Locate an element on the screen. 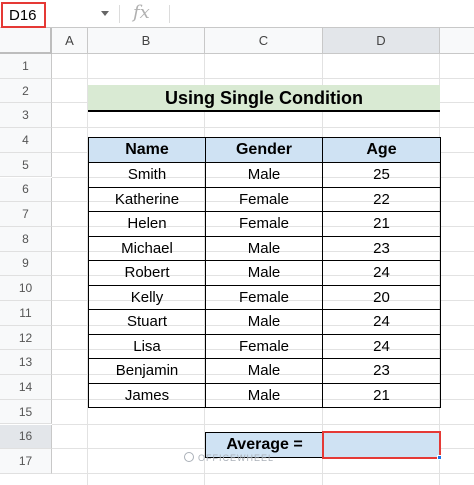 The width and height of the screenshot is (474, 485). name-box-dropdown-icon is located at coordinates (105, 13).